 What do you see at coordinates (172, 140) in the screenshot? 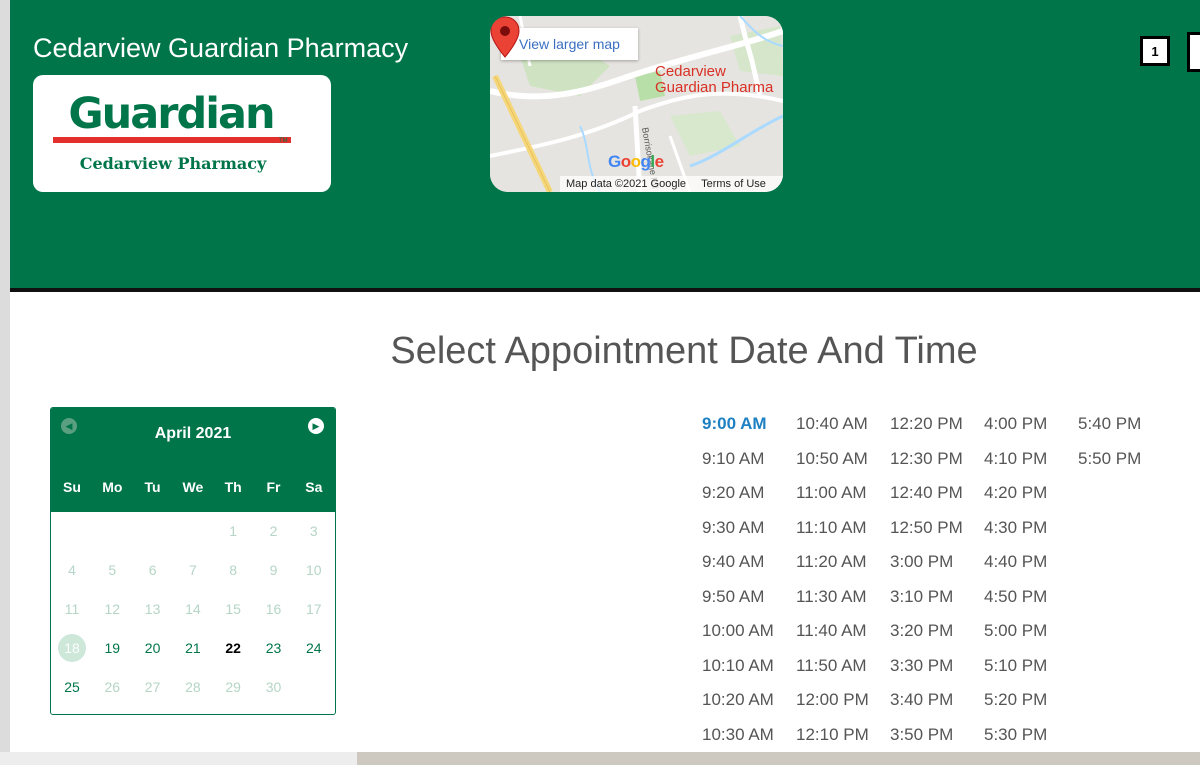
I see `logo-red-bar` at bounding box center [172, 140].